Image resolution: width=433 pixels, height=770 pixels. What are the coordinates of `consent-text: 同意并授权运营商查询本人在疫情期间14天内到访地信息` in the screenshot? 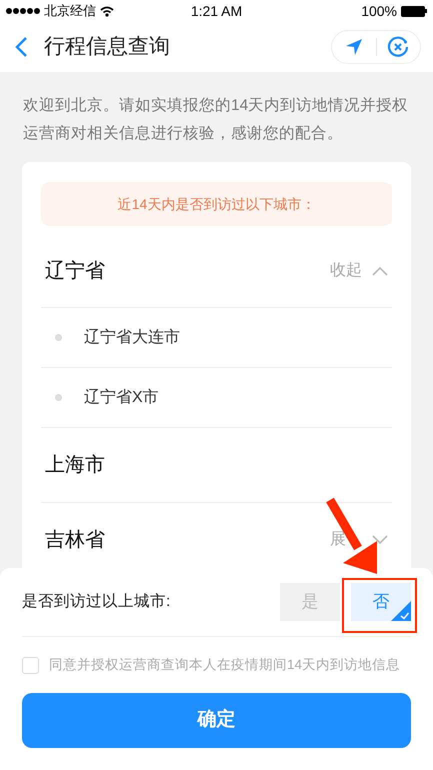 It's located at (224, 665).